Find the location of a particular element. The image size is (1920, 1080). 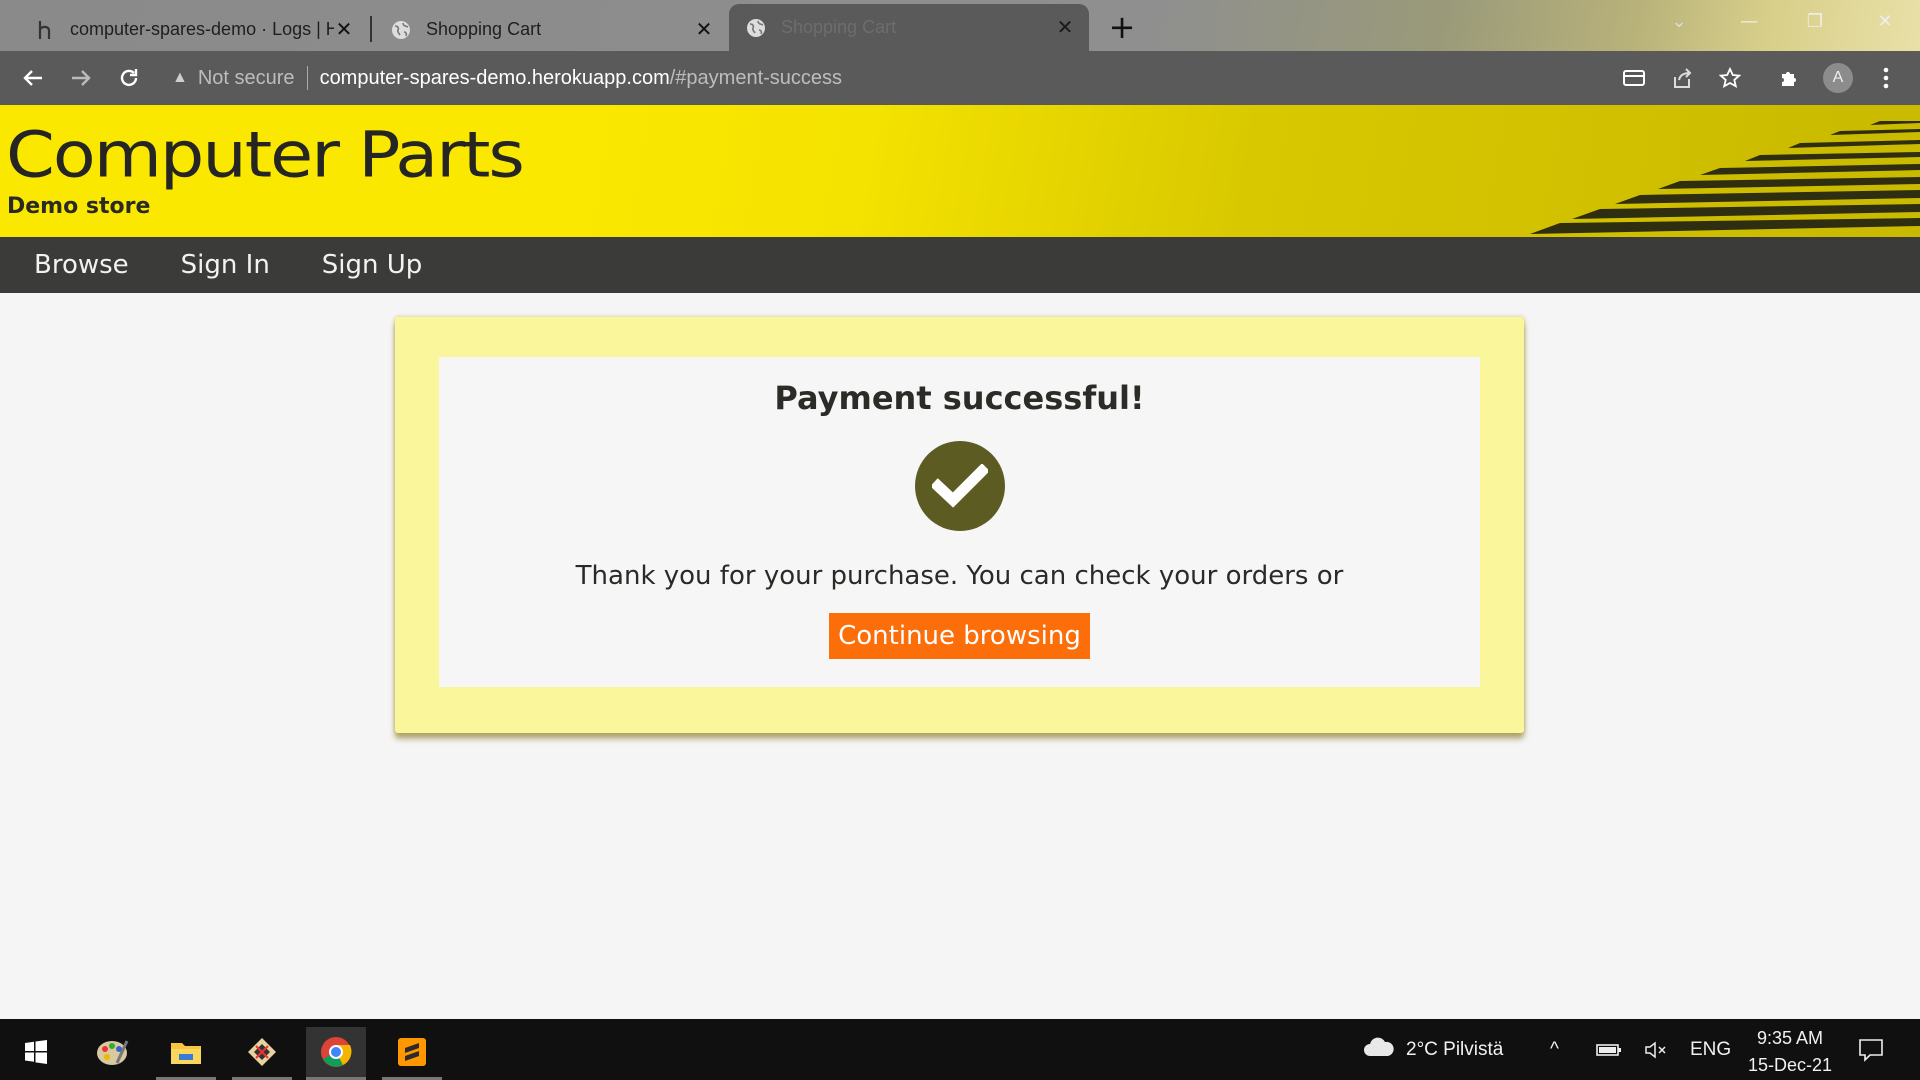

profile-avatar: A is located at coordinates (1838, 78).